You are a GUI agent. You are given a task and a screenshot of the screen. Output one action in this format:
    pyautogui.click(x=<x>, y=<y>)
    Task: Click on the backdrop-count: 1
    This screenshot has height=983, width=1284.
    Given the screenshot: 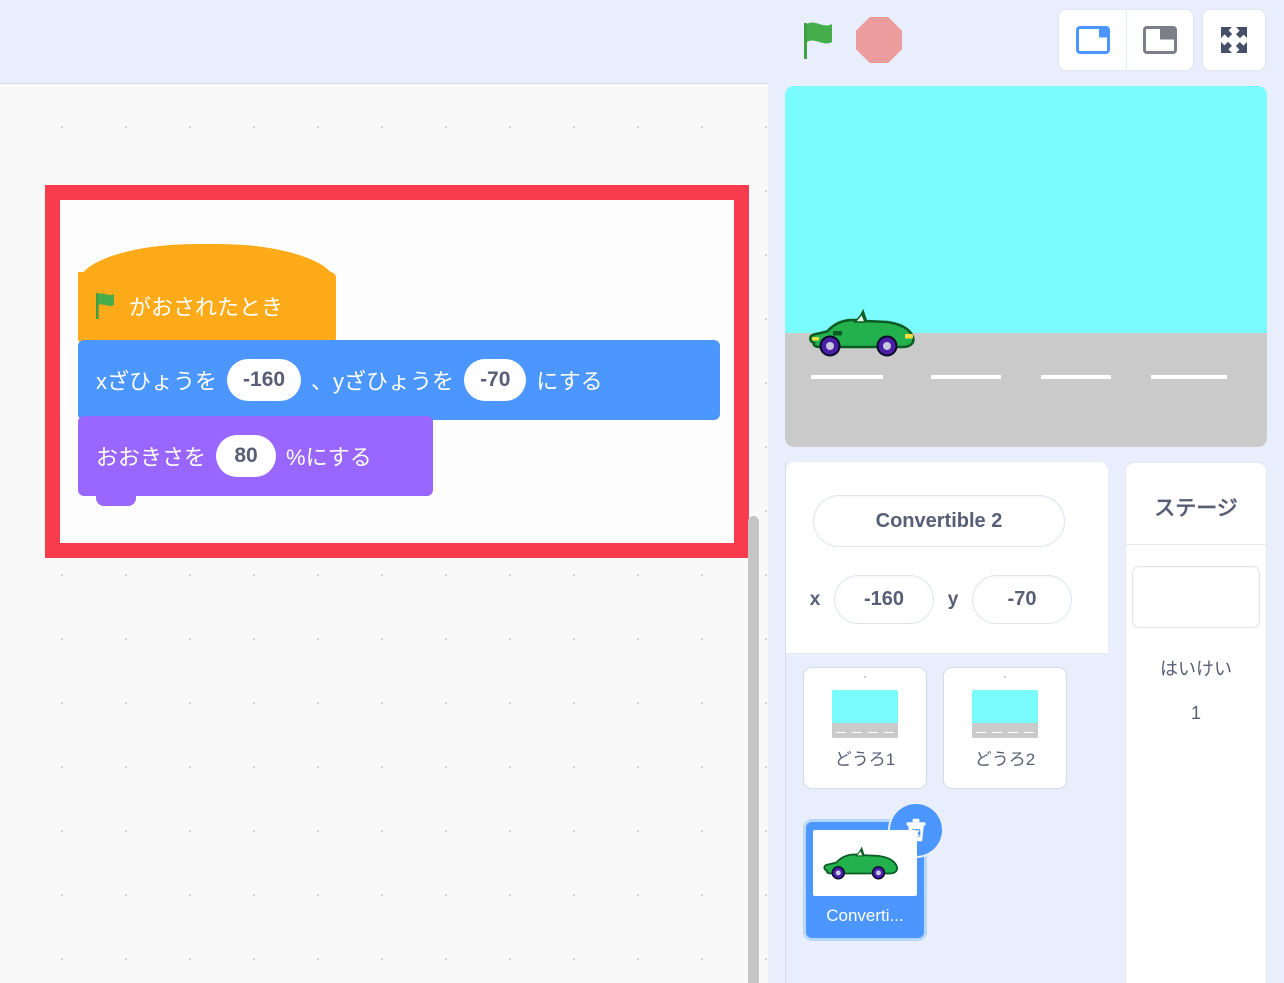 What is the action you would take?
    pyautogui.click(x=1195, y=713)
    